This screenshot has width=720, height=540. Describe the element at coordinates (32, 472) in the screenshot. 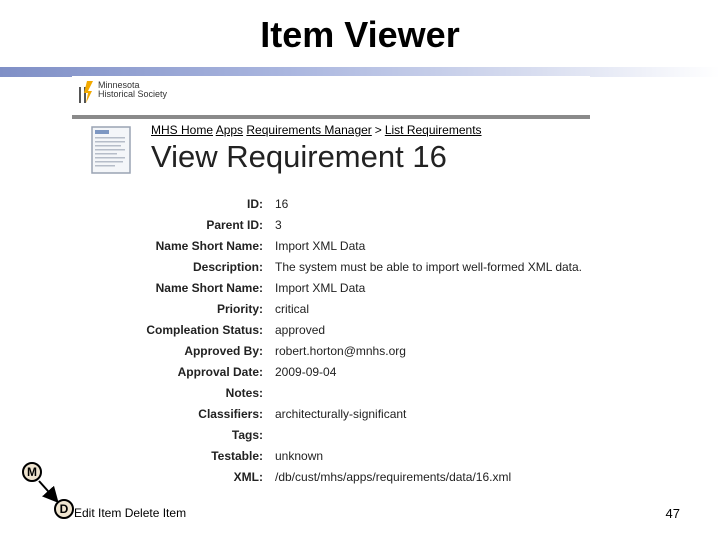

I see `diagram-node-m: M` at that location.